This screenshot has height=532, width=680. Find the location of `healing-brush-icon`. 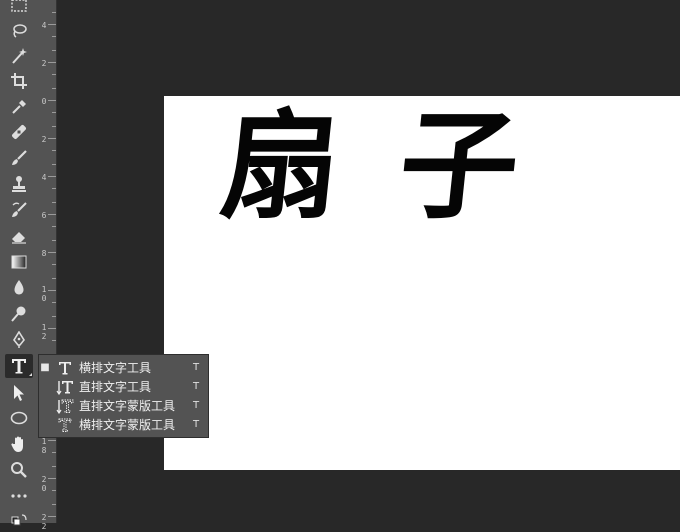

healing-brush-icon is located at coordinates (19, 132).